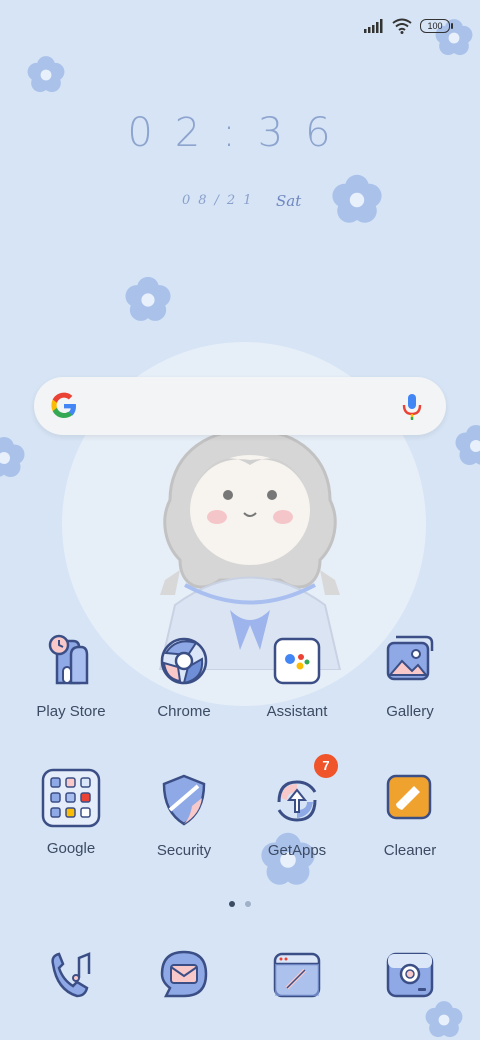 This screenshot has height=1040, width=480. I want to click on app-gallery: Gallery, so click(410, 676).